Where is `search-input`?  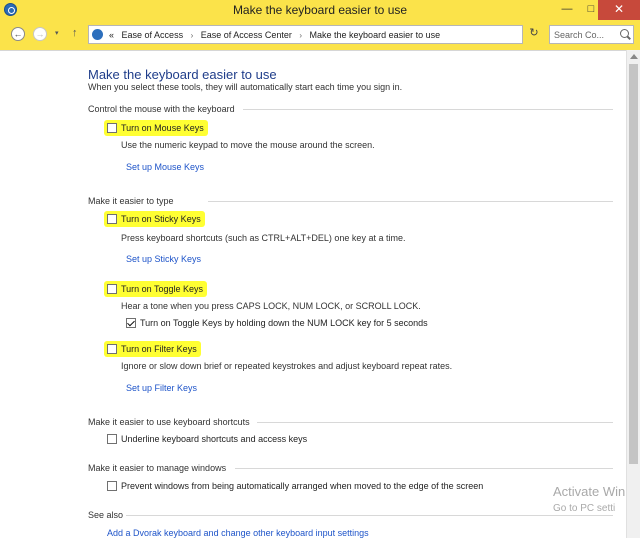
search-input is located at coordinates (585, 34).